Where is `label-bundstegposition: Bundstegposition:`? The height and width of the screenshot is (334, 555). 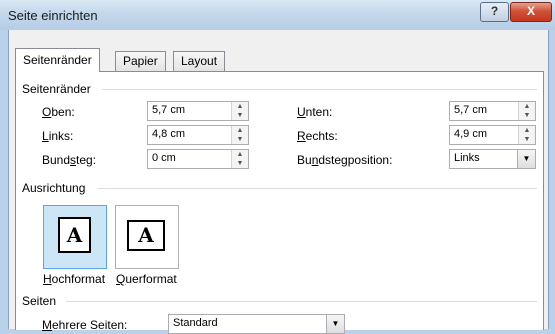
label-bundstegposition: Bundstegposition: is located at coordinates (345, 160).